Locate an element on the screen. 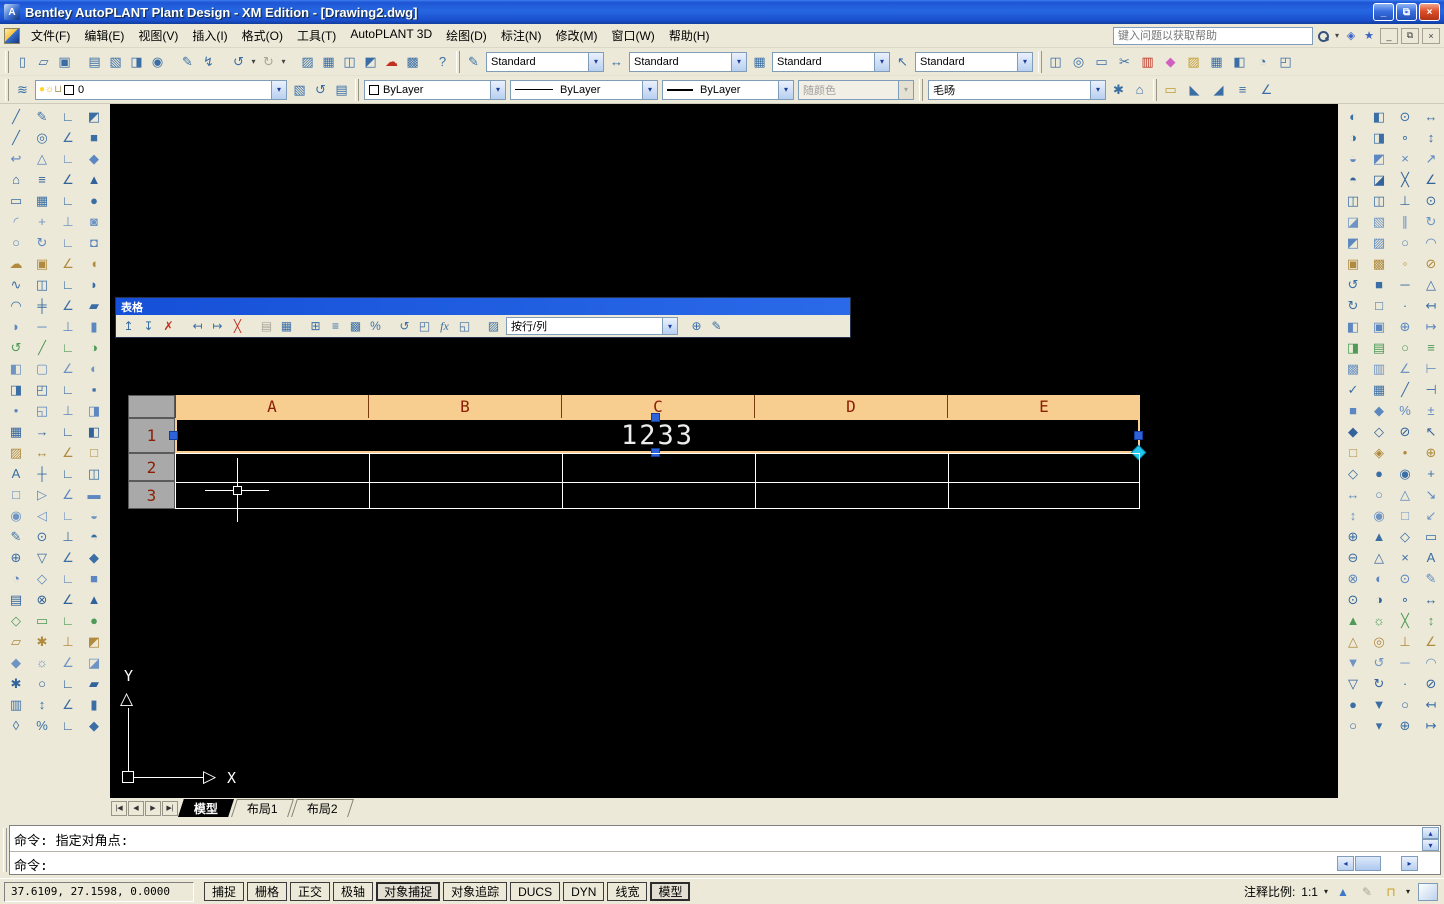  modeling-tool-icon: ▰ is located at coordinates (94, 683).